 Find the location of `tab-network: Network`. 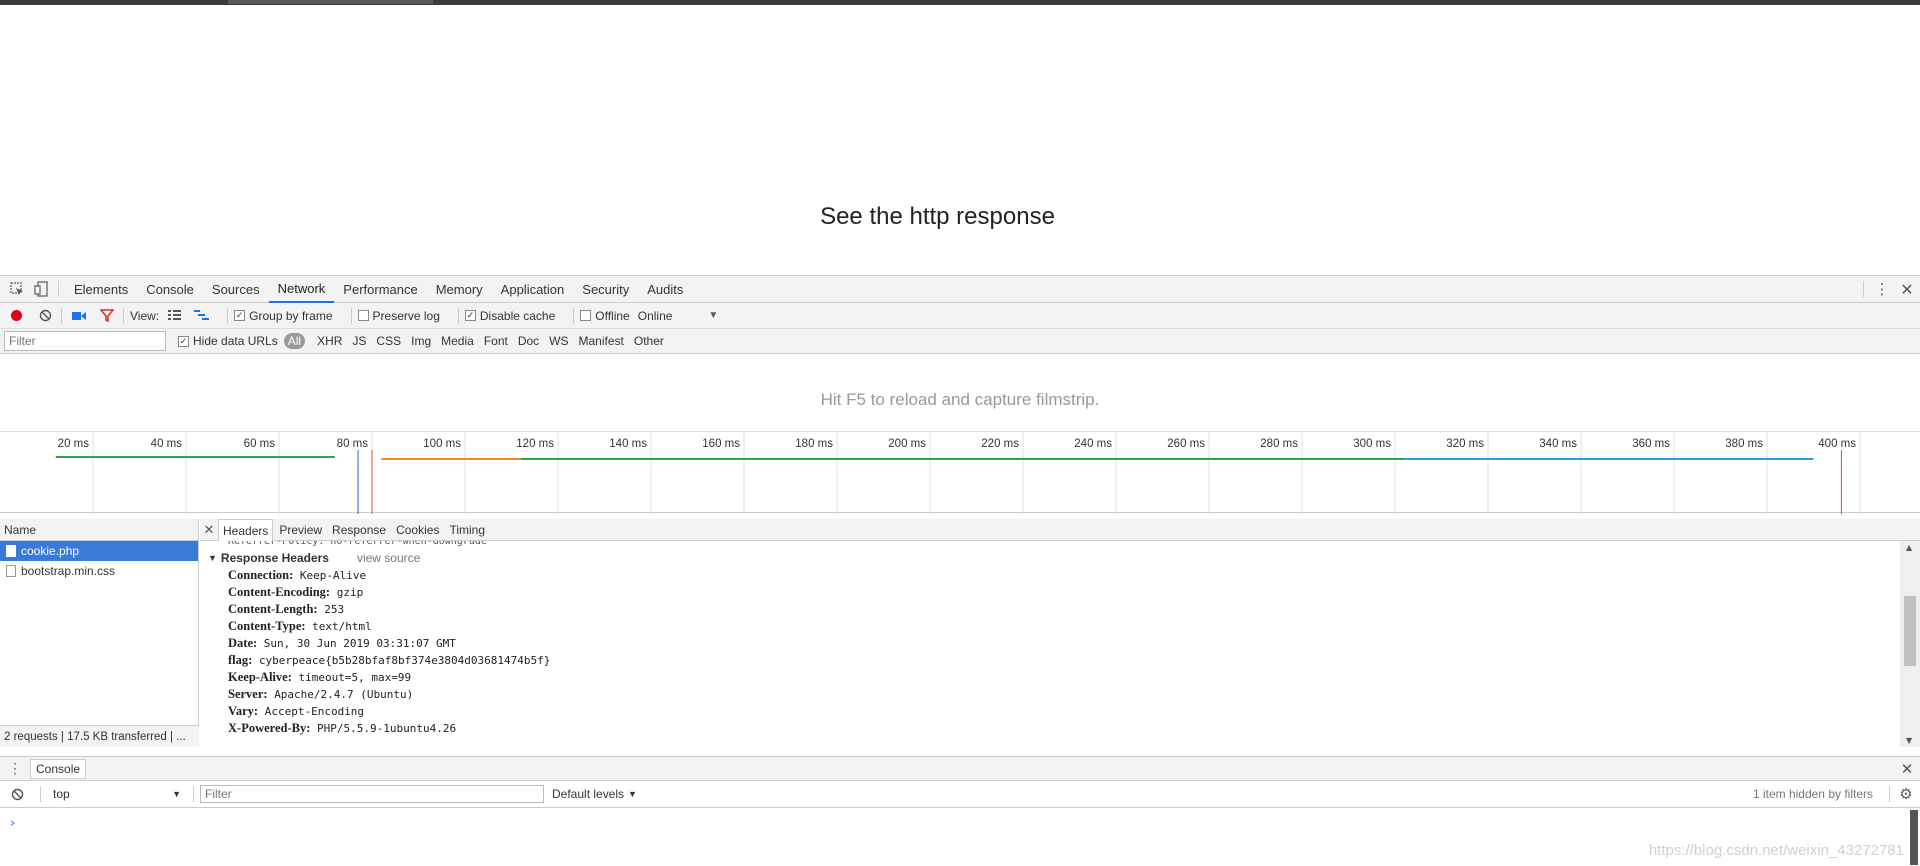

tab-network: Network is located at coordinates (301, 289).